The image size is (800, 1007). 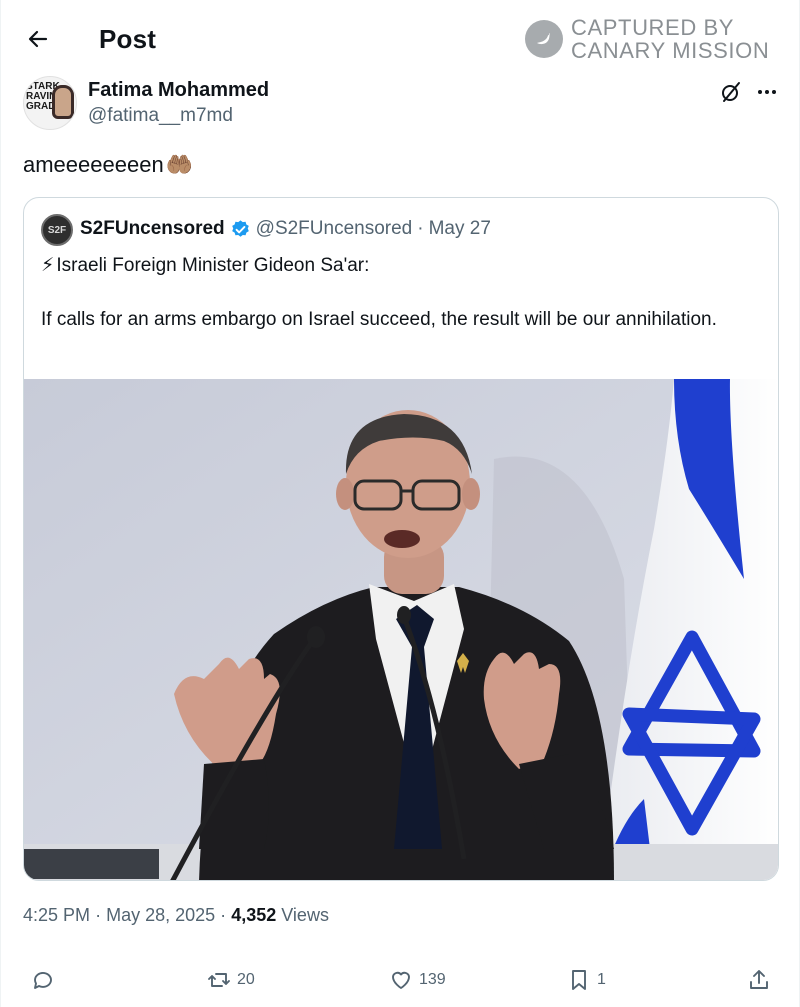 I want to click on reply-icon, so click(x=43, y=980).